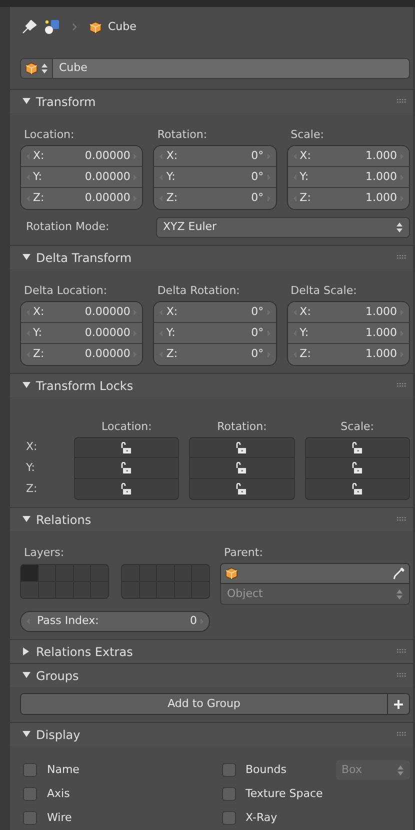 Image resolution: width=415 pixels, height=830 pixels. Describe the element at coordinates (306, 354) in the screenshot. I see `axis-label: Z:` at that location.